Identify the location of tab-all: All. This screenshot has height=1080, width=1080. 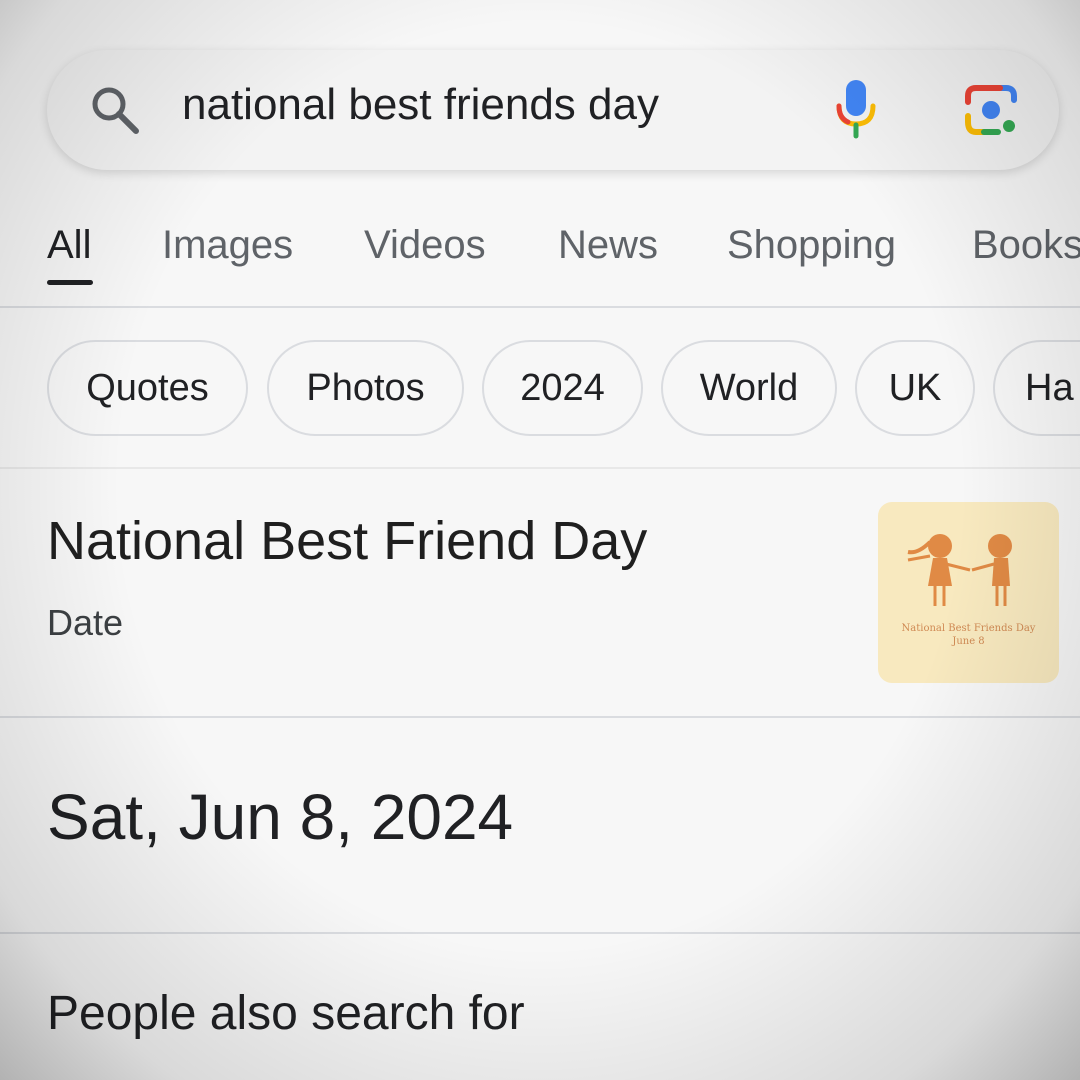
(69, 245).